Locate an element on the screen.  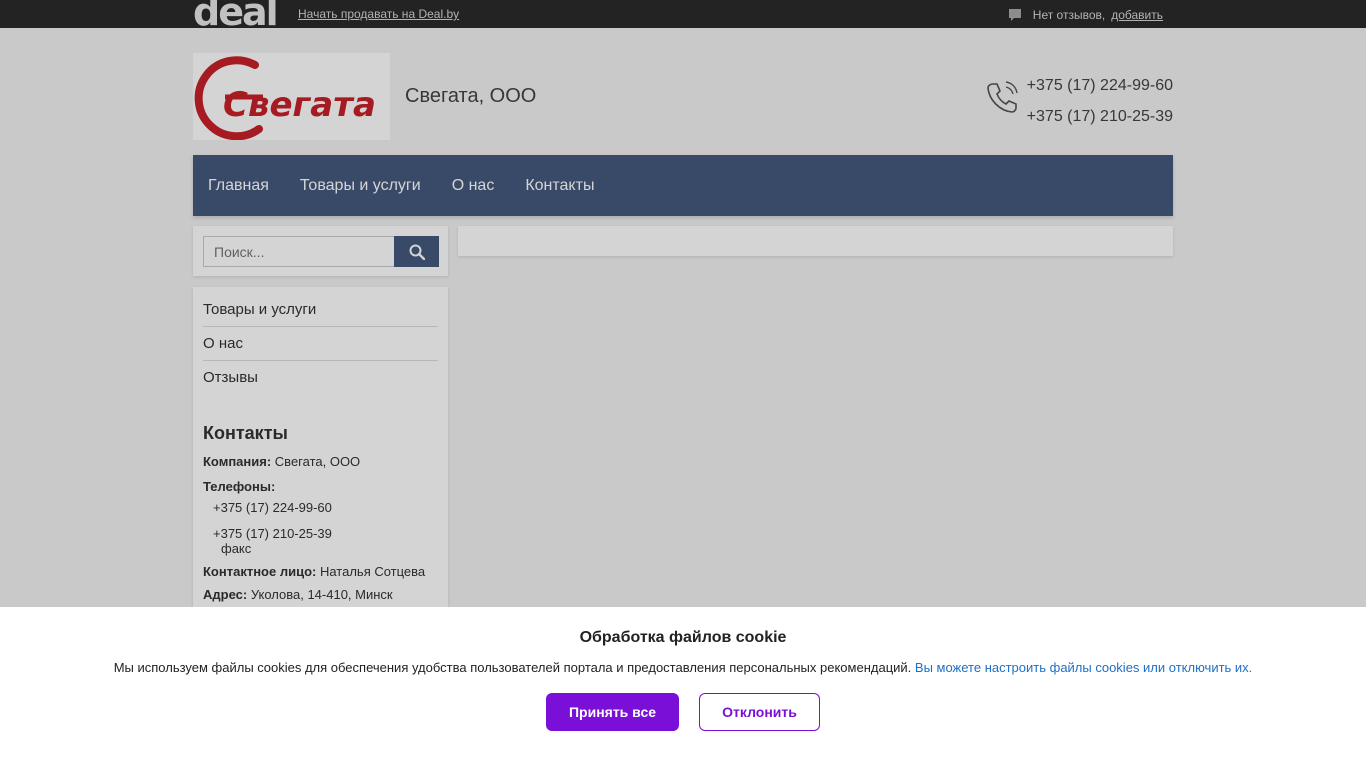
accept-all-button: Принять все is located at coordinates (612, 712).